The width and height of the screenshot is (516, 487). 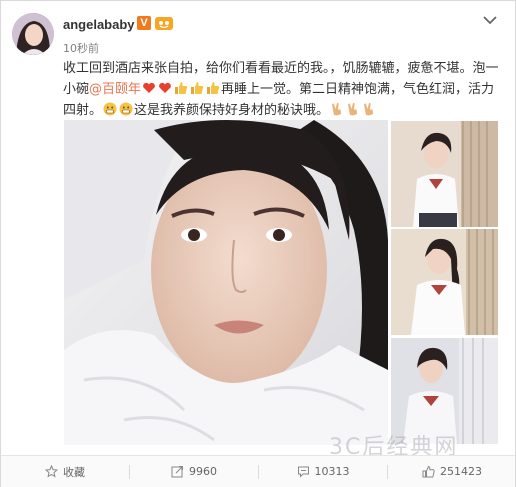 I want to click on like-count: 251423, so click(x=461, y=471).